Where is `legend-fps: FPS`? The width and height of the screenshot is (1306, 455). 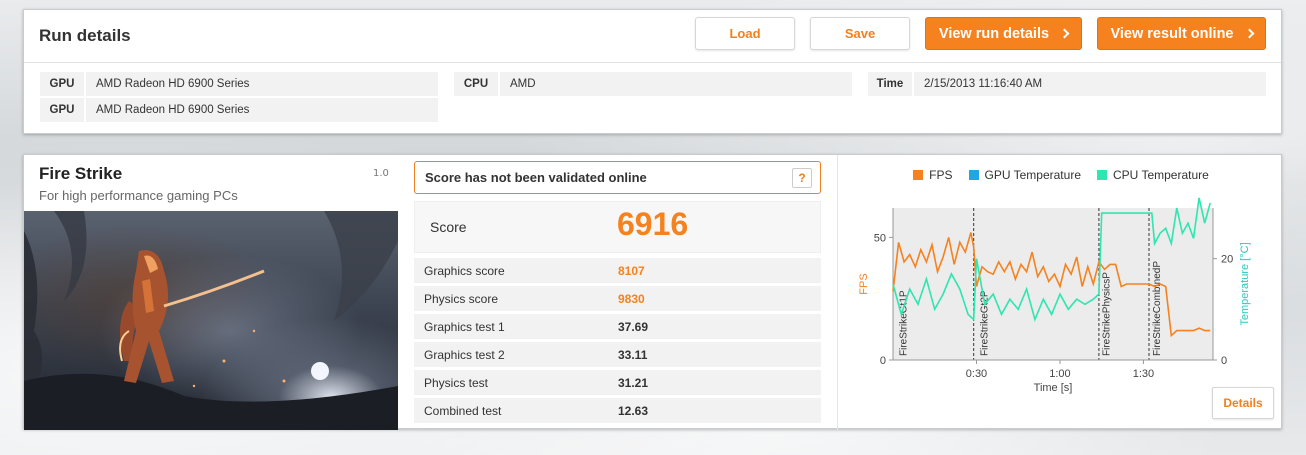
legend-fps: FPS is located at coordinates (933, 175).